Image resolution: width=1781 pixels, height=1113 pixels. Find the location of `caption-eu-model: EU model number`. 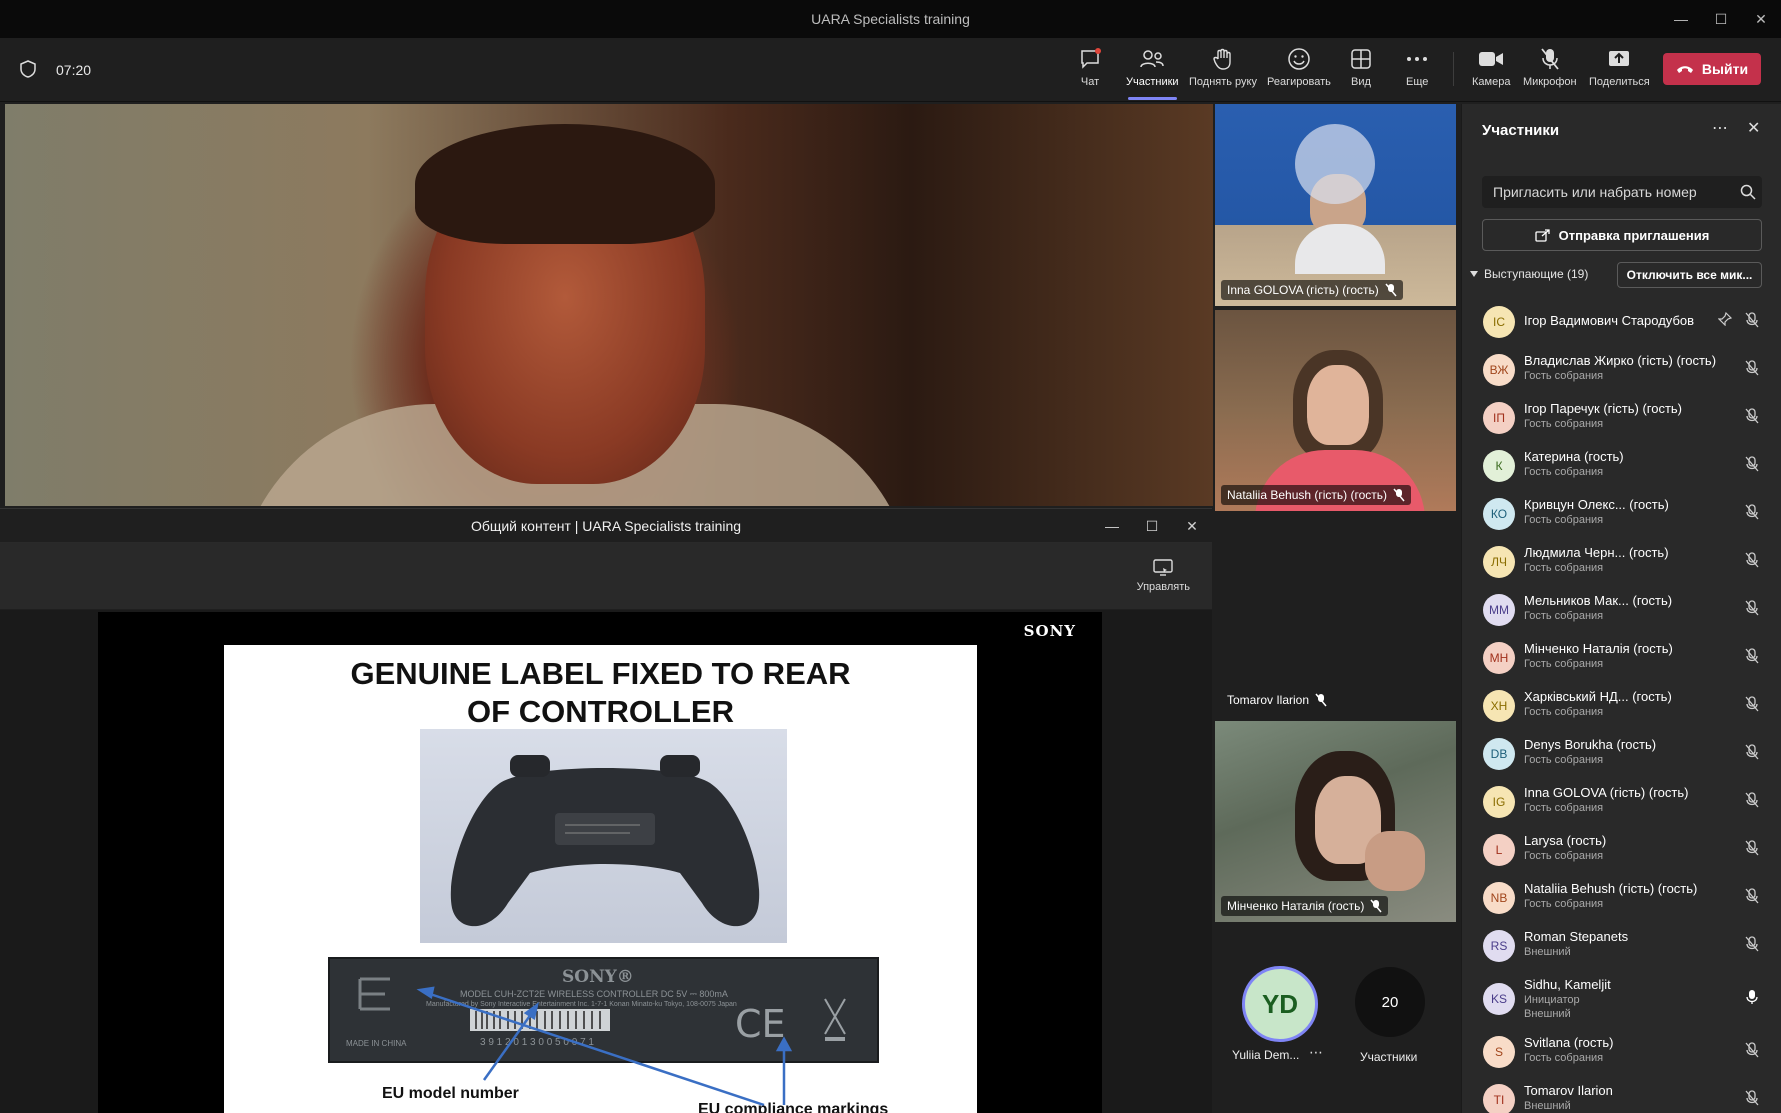

caption-eu-model: EU model number is located at coordinates (450, 1093).